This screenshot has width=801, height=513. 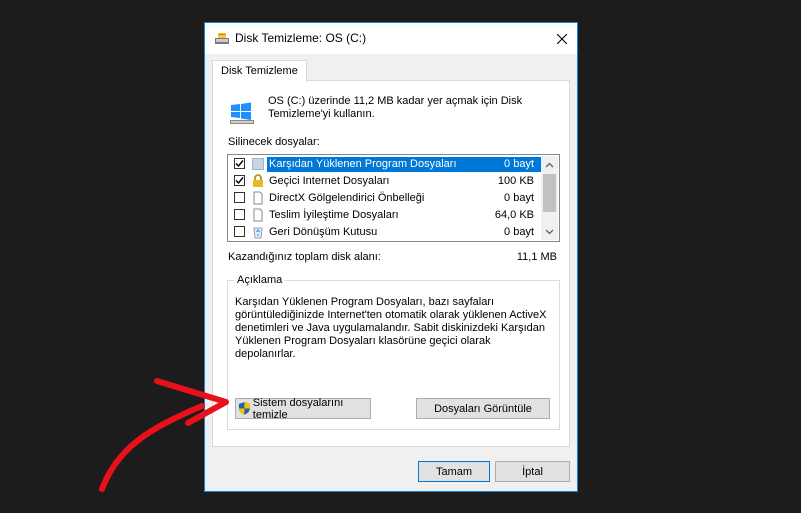 What do you see at coordinates (259, 71) in the screenshot?
I see `tab-disk-cleanup: Disk Temizleme` at bounding box center [259, 71].